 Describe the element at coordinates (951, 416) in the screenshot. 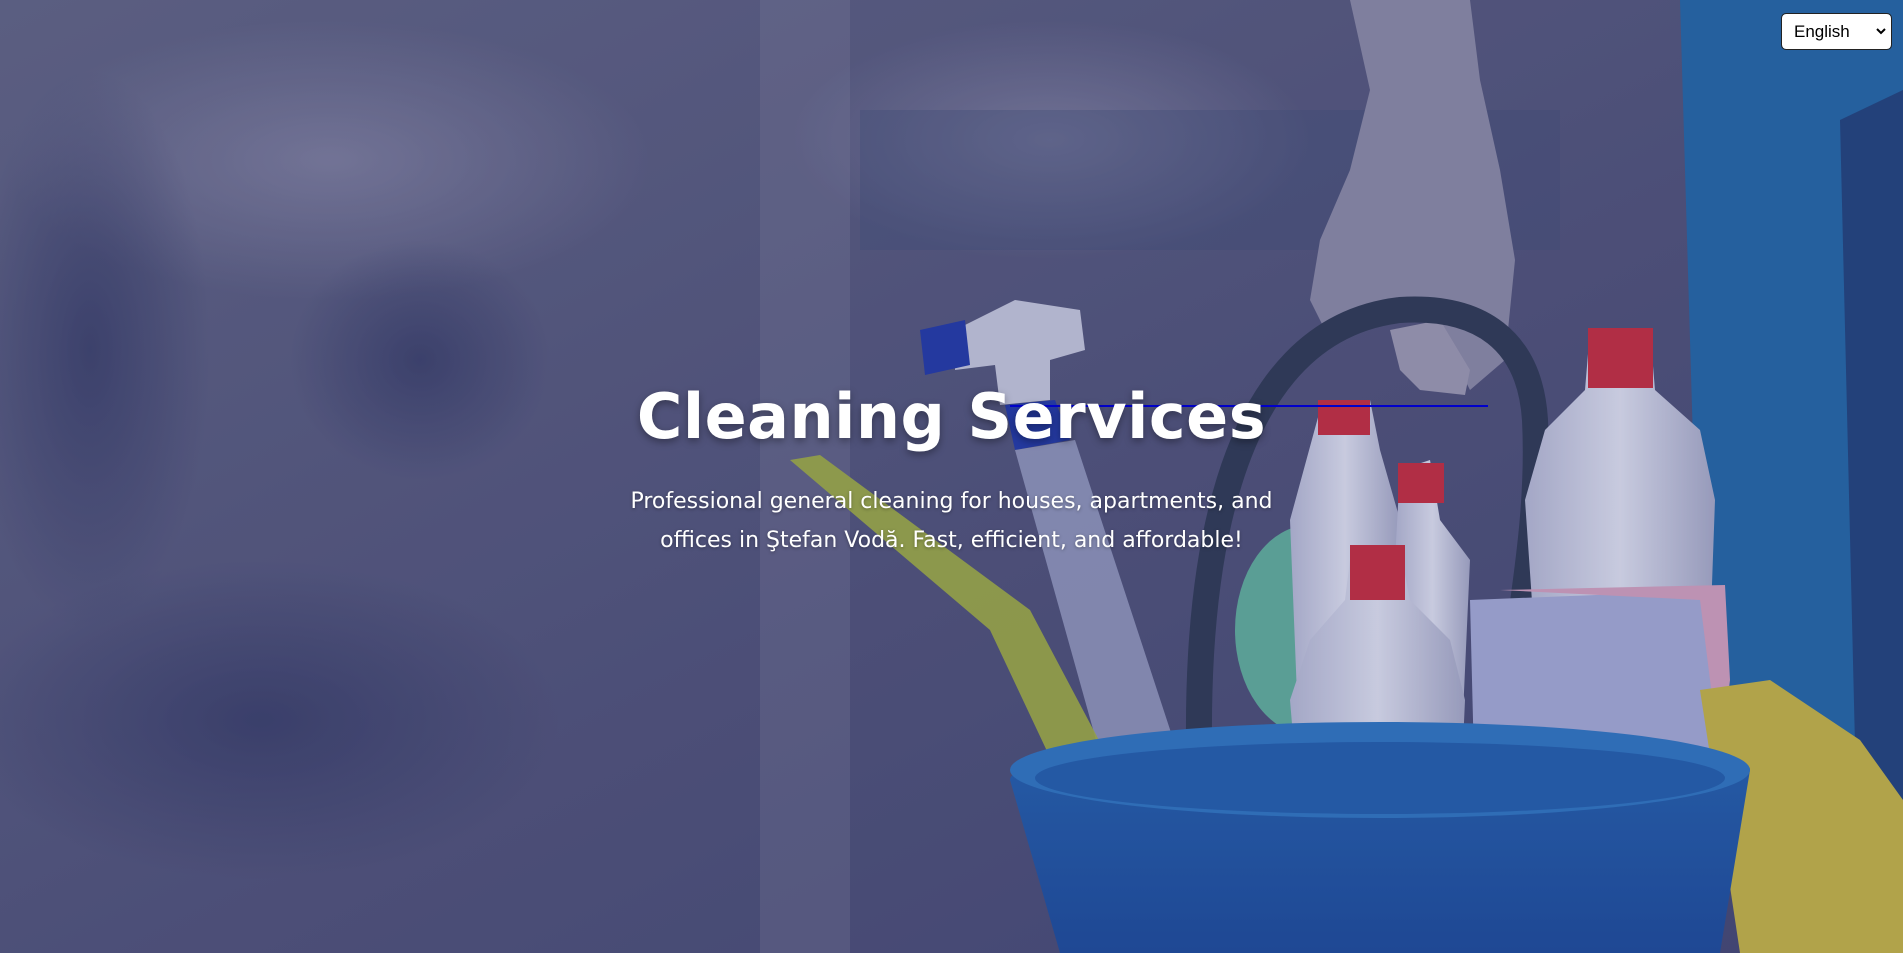

I see `hero-title: Cleaning Services` at that location.